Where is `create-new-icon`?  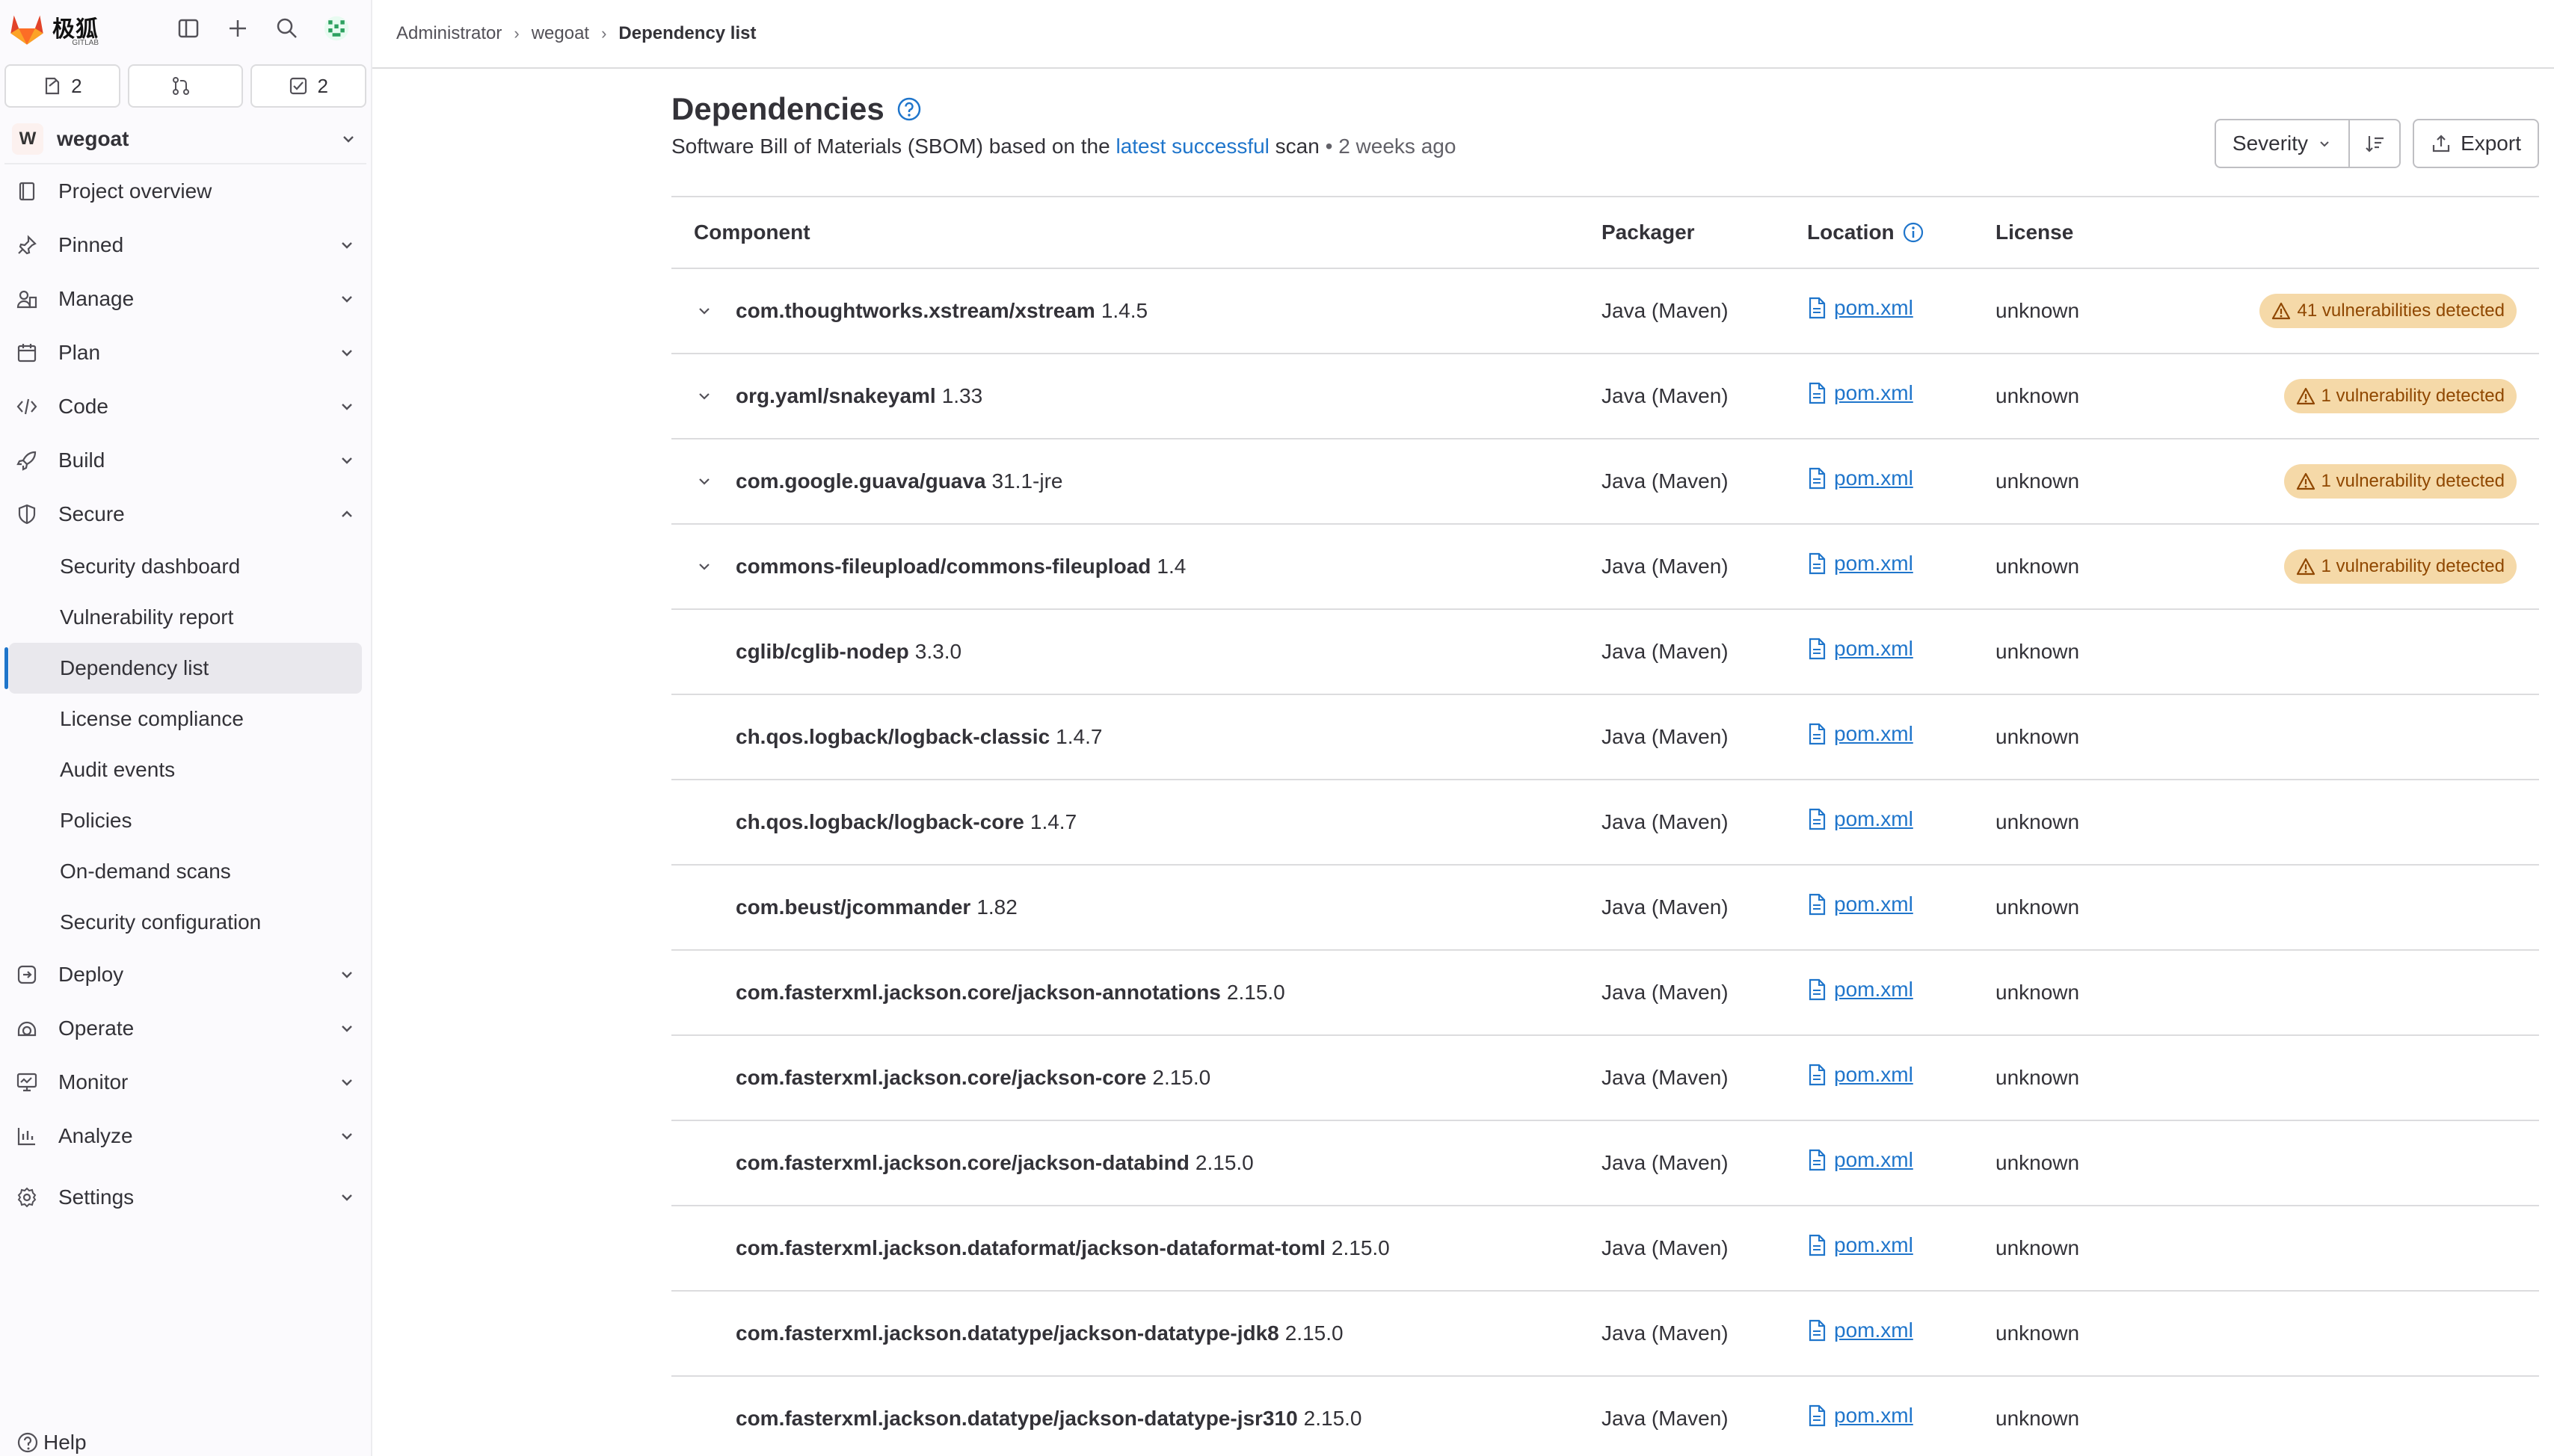 create-new-icon is located at coordinates (237, 28).